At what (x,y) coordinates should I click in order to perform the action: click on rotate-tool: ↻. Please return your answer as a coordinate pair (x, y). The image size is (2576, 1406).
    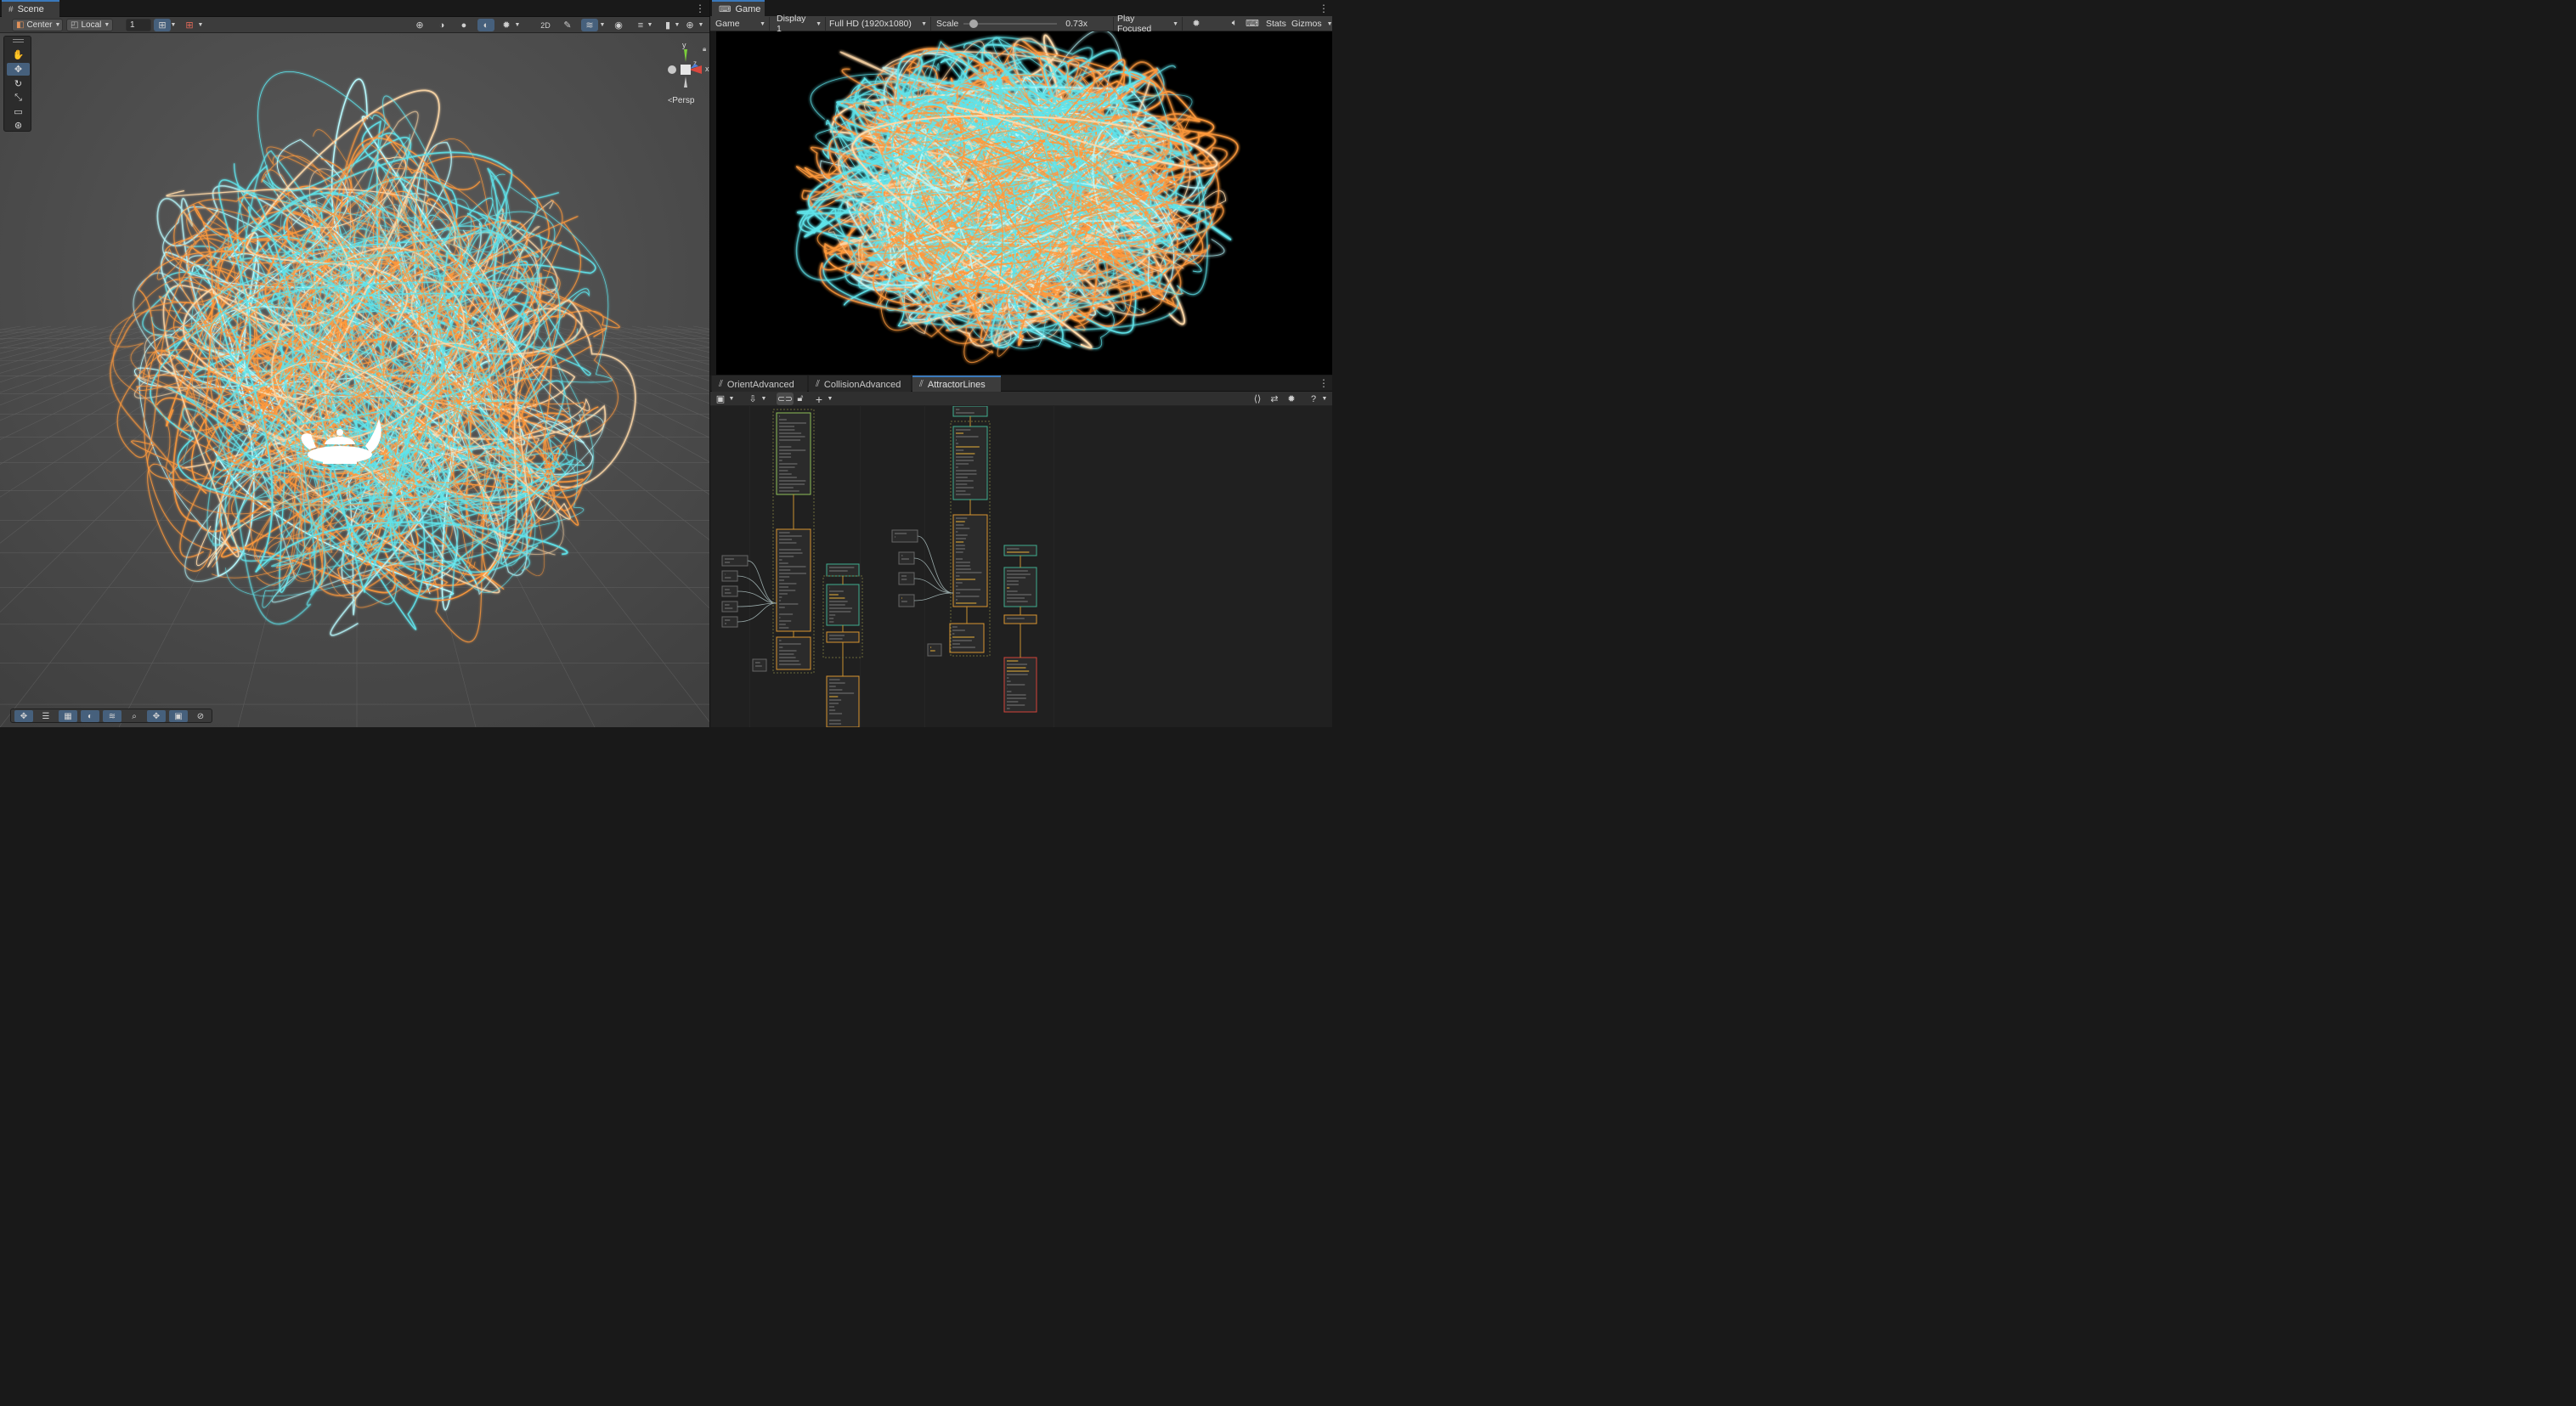
    Looking at the image, I should click on (18, 83).